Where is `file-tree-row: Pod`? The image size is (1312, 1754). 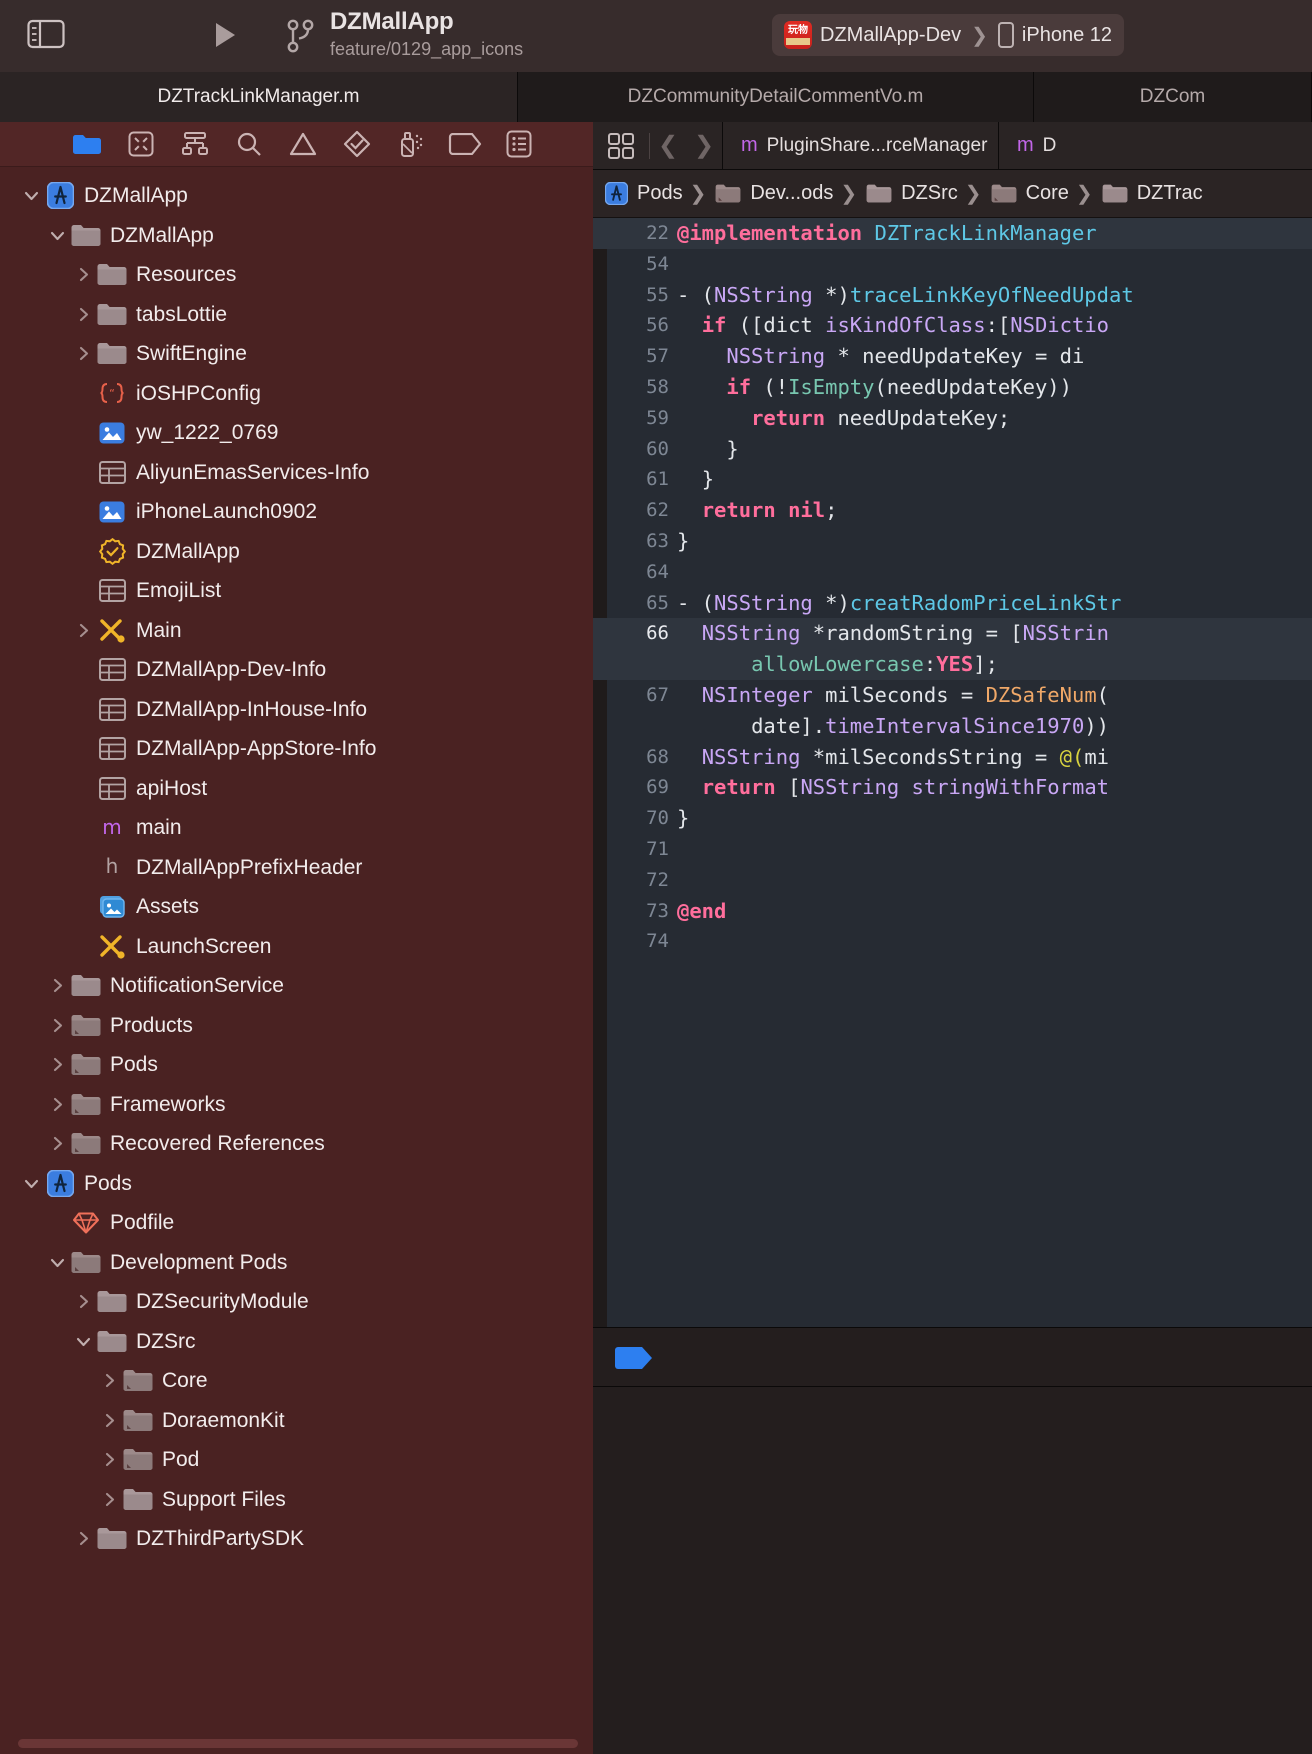
file-tree-row: Pod is located at coordinates (296, 1460).